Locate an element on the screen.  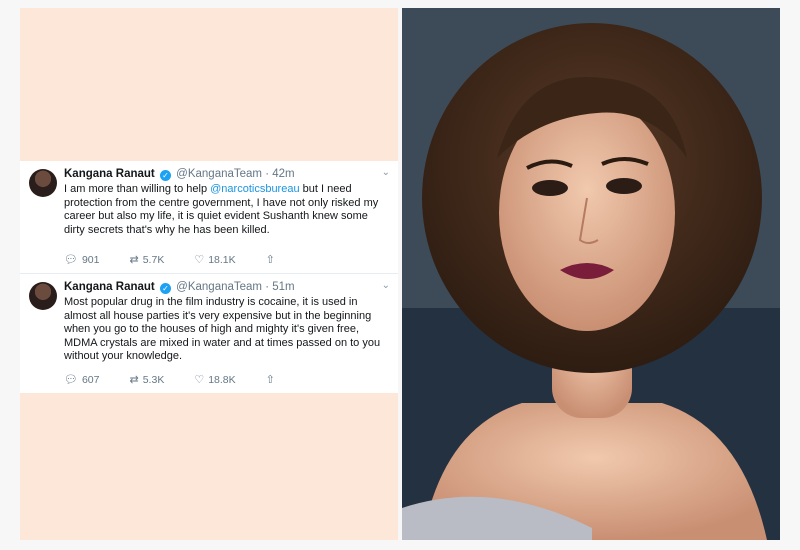
tweet-actions: 💬︎ 607 ⇄ 5.3K ♡ 18.8K ⇧ is located at coordinates (186, 380).